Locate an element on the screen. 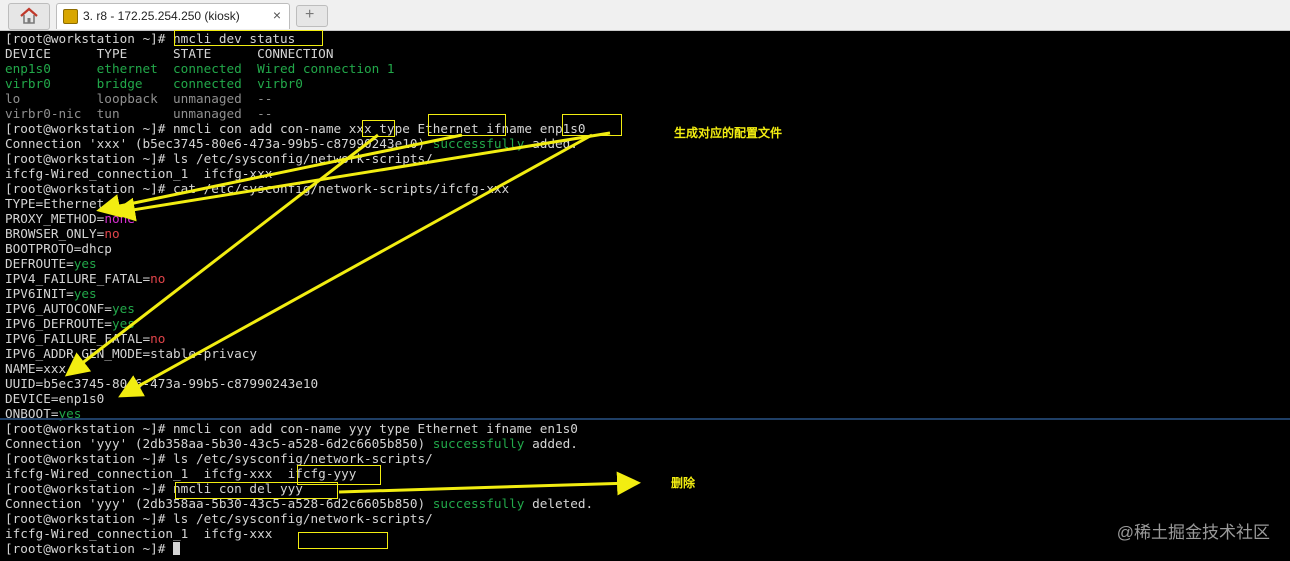 The width and height of the screenshot is (1290, 561). arrow-to-type is located at coordinates (279, 175).